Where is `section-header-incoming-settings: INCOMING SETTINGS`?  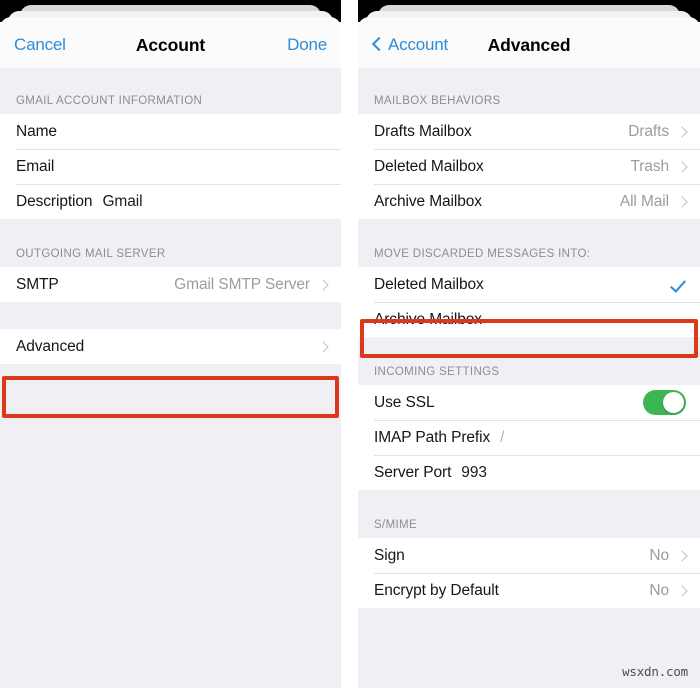 section-header-incoming-settings: INCOMING SETTINGS is located at coordinates (529, 375).